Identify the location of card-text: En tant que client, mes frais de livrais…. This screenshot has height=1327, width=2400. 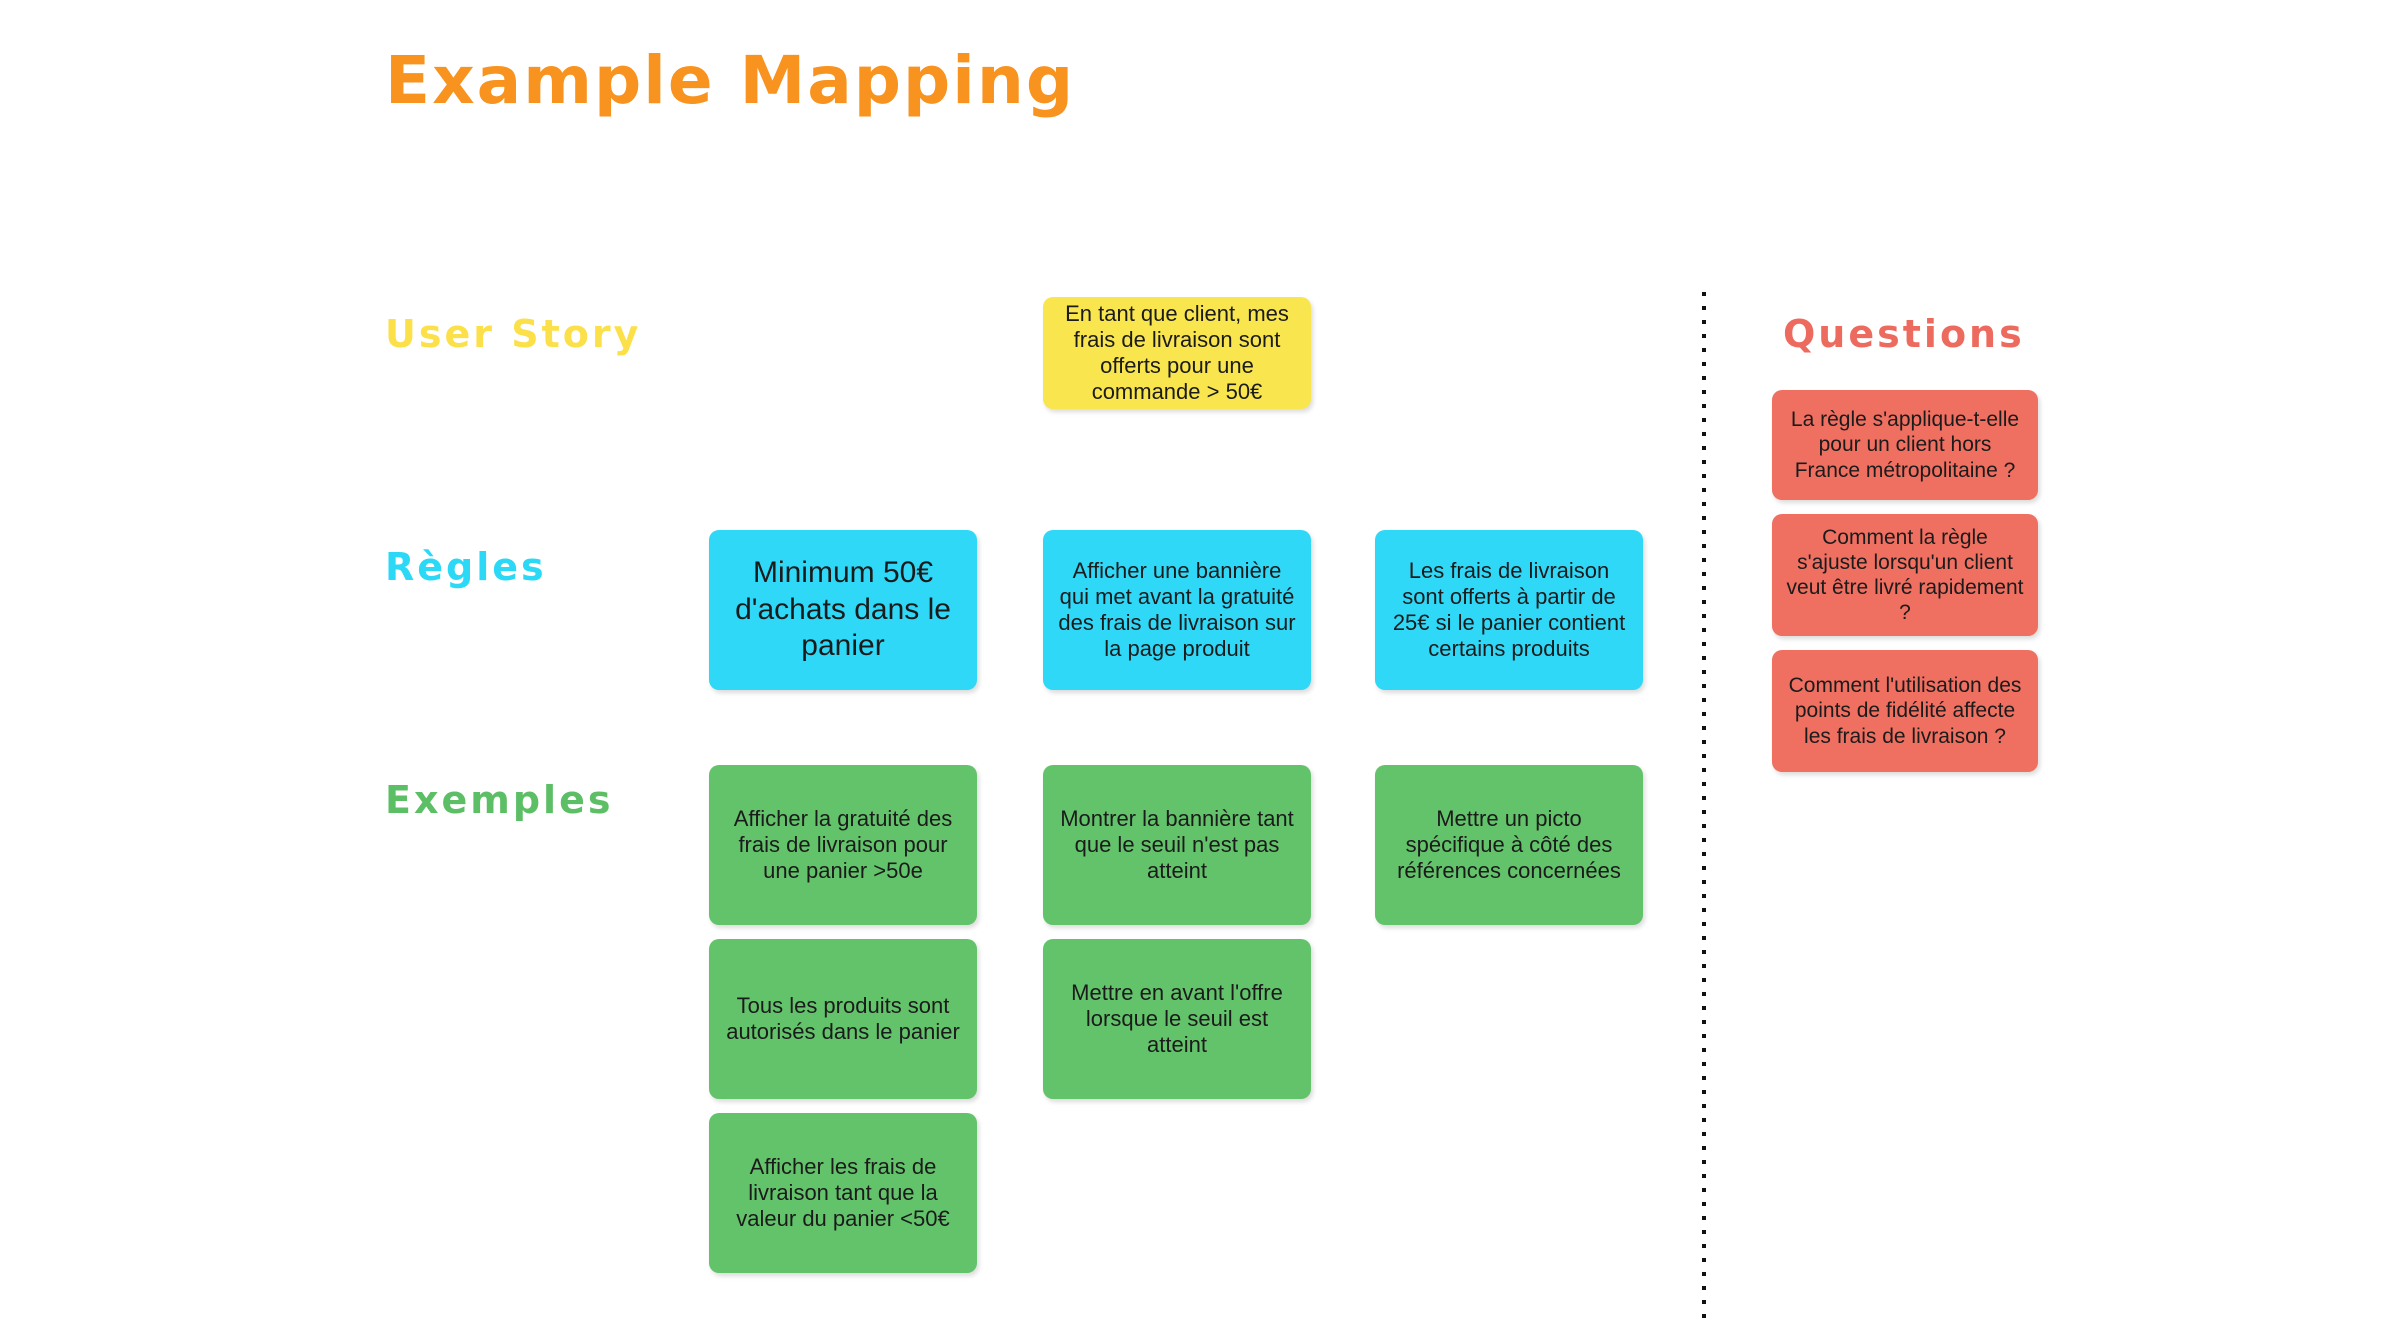
(1177, 352).